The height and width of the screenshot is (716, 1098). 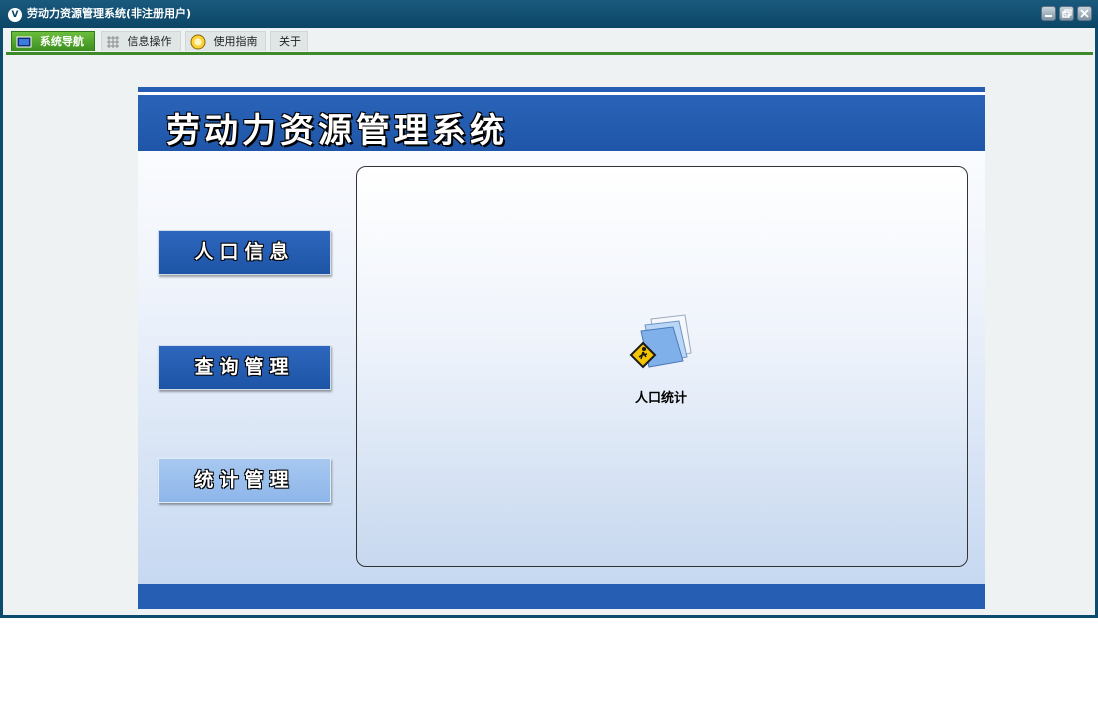 I want to click on top-strip, so click(x=561, y=89).